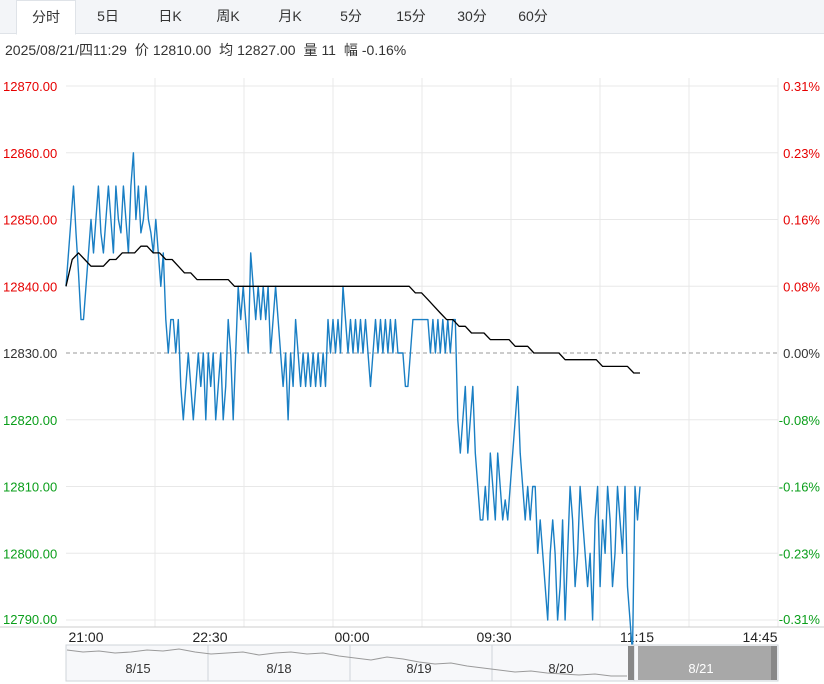 This screenshot has height=684, width=824. I want to click on y-axis-tick-label: 12850.00, so click(30, 220).